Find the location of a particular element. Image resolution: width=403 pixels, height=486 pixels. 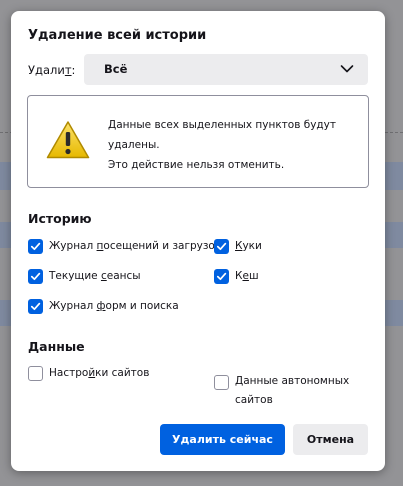

checkbox-label: Текущие сеансы is located at coordinates (95, 276).